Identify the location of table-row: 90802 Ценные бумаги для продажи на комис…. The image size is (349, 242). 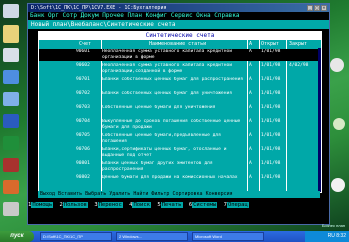
(180, 181).